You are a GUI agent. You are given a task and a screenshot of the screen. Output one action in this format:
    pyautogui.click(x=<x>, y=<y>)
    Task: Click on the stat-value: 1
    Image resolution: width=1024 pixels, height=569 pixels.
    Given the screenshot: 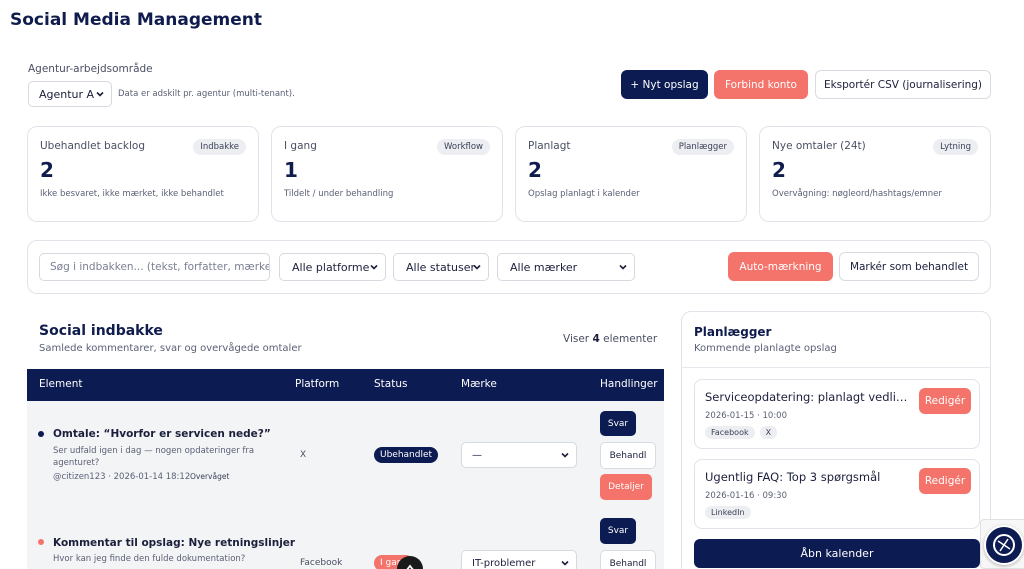 What is the action you would take?
    pyautogui.click(x=291, y=170)
    